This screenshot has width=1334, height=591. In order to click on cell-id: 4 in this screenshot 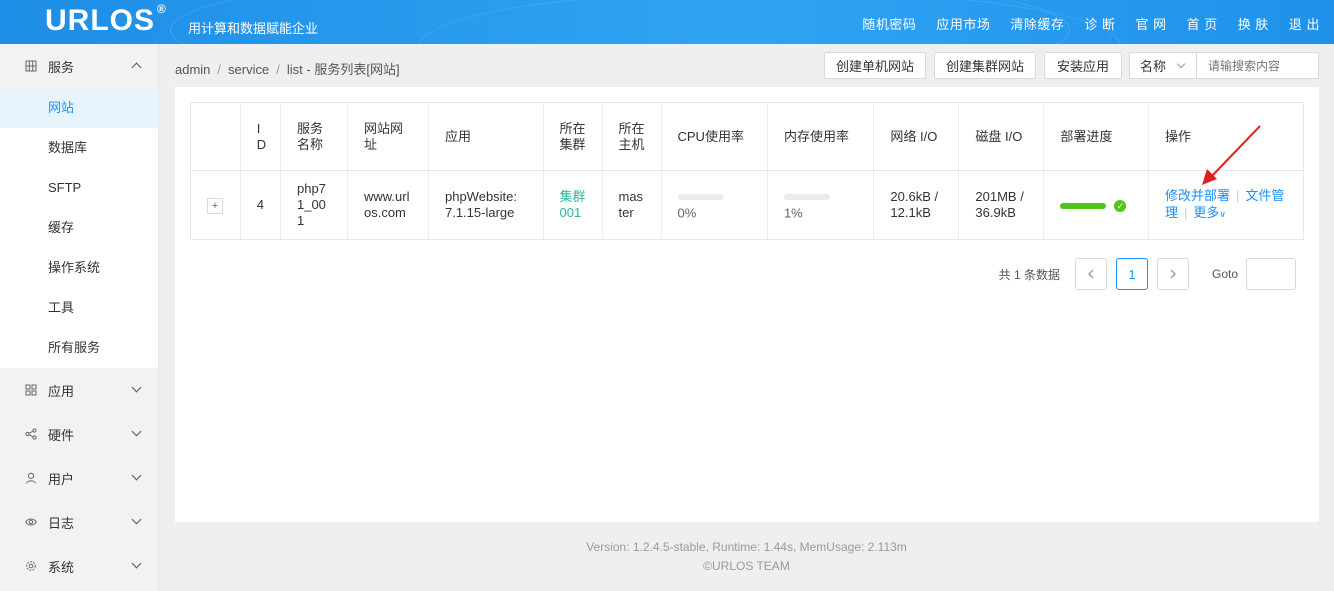, I will do `click(260, 205)`.